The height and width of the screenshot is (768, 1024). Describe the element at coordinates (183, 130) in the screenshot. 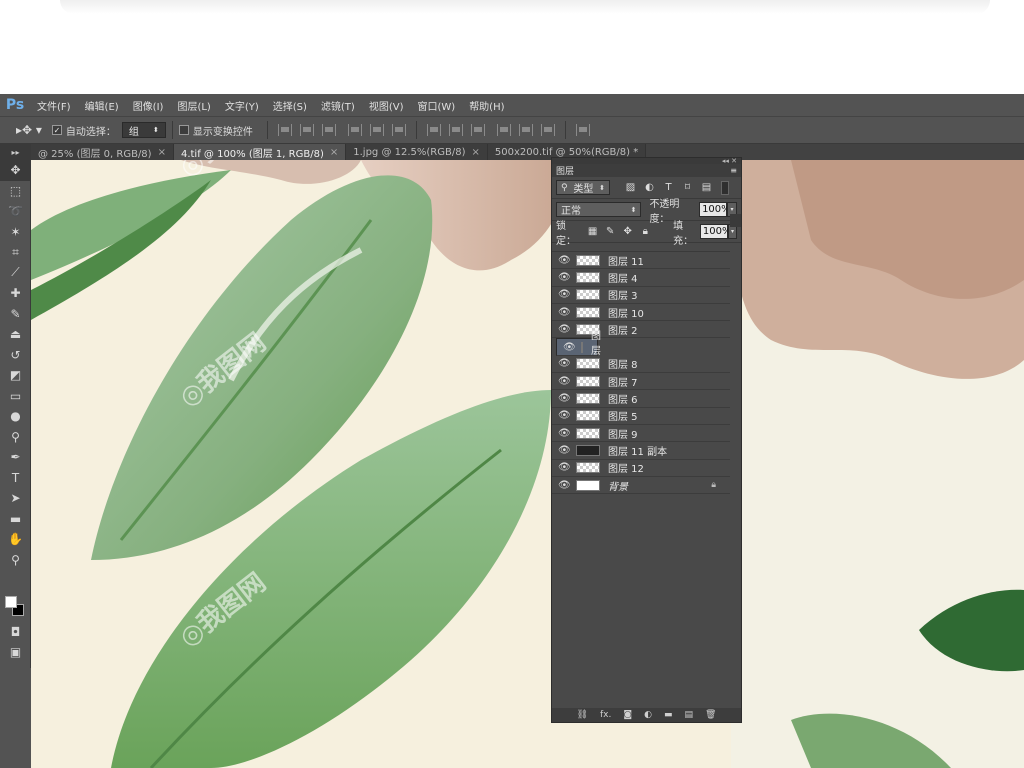

I see `transform-controls-checkbox` at that location.